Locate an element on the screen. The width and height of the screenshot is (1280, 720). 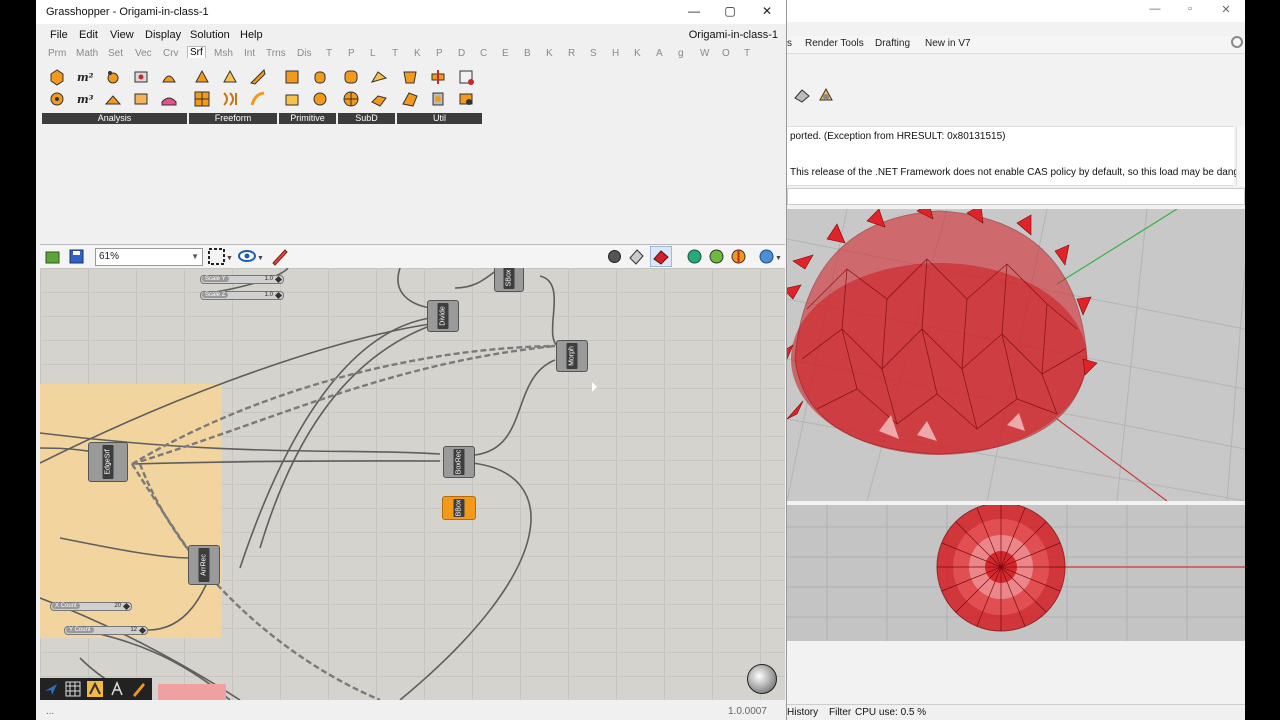
evaluate-surface-icon is located at coordinates (113, 99).